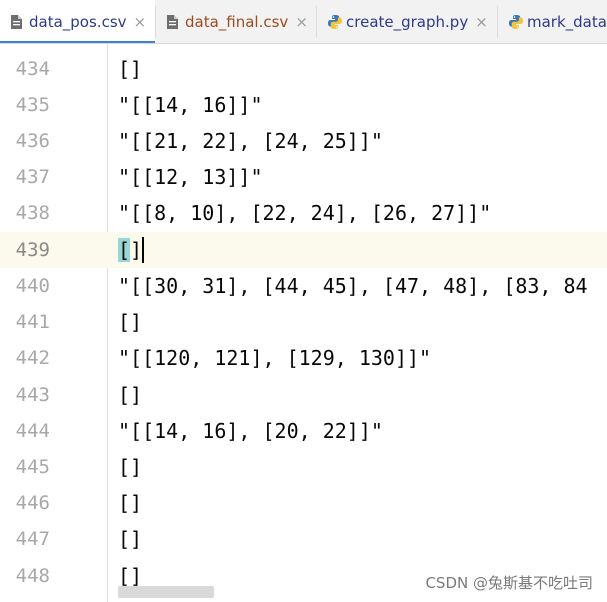 This screenshot has width=607, height=602. What do you see at coordinates (32, 322) in the screenshot?
I see `line-number: 441` at bounding box center [32, 322].